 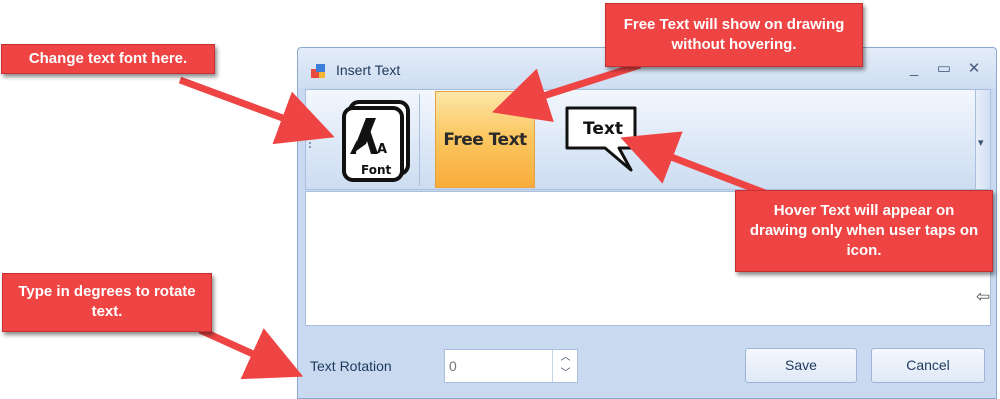 I want to click on free-text-label: Free Text, so click(x=485, y=140).